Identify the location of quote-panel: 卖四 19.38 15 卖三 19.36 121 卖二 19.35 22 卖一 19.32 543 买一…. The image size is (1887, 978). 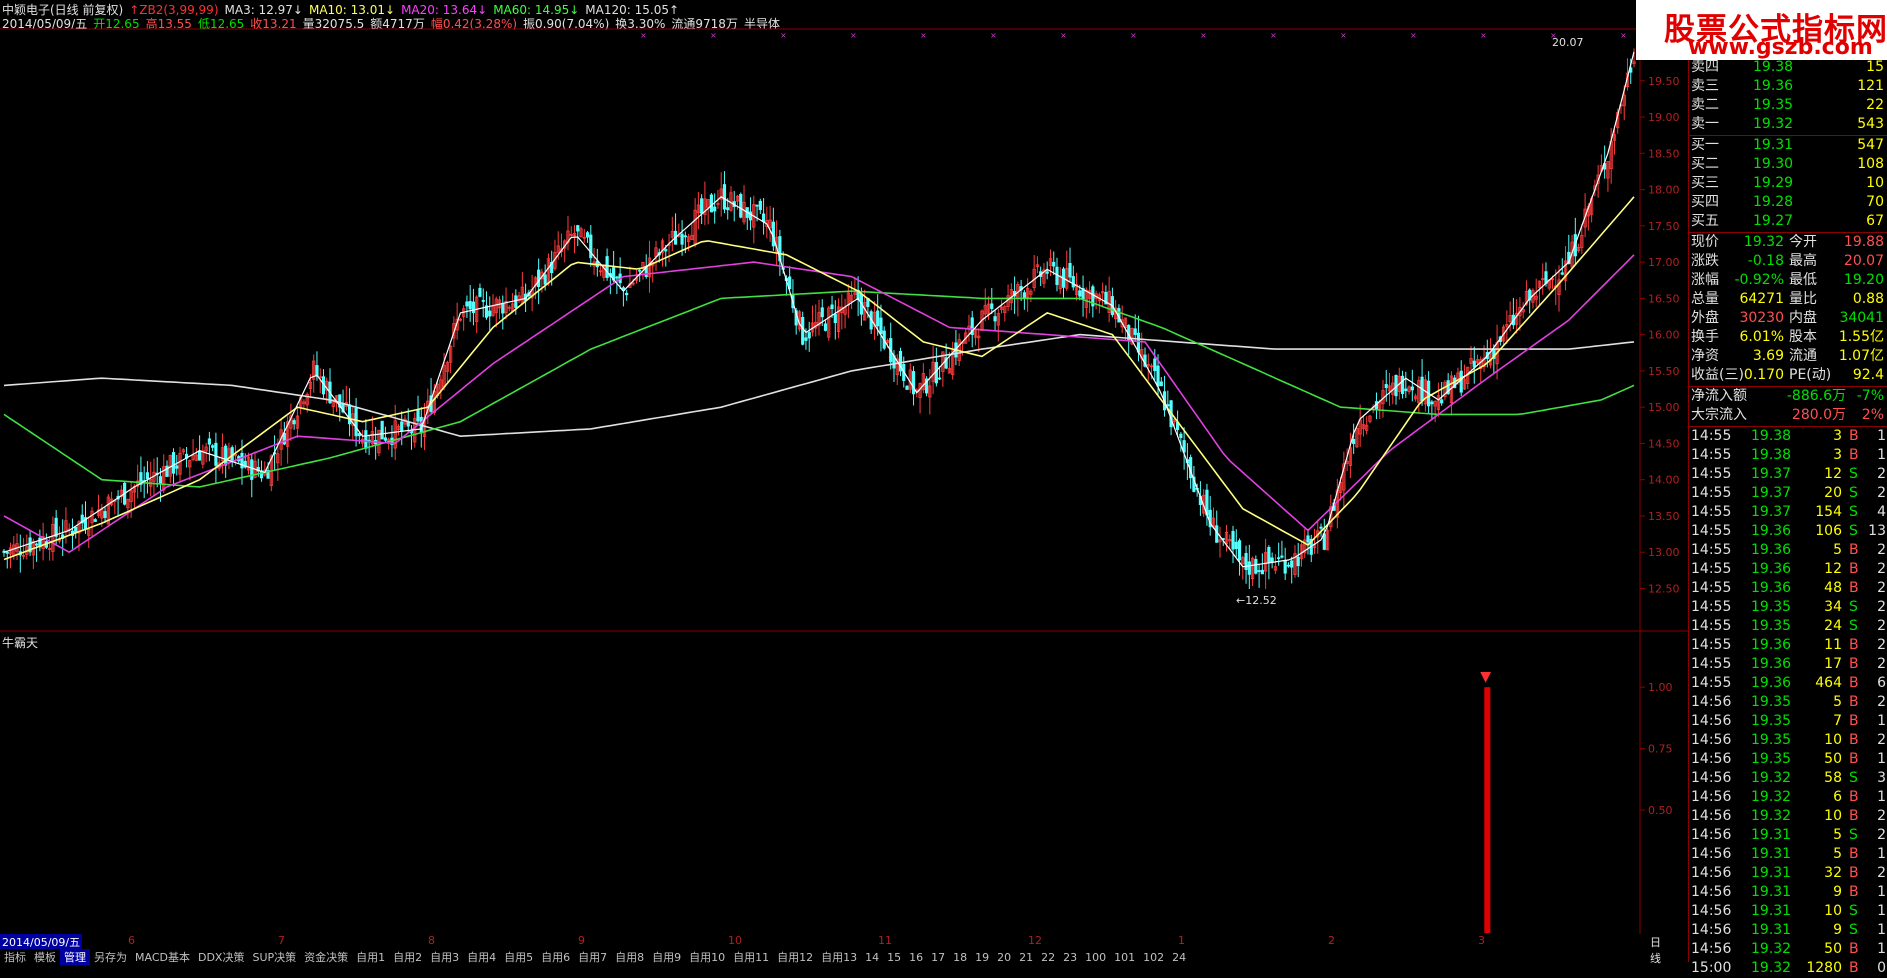
(1787, 502).